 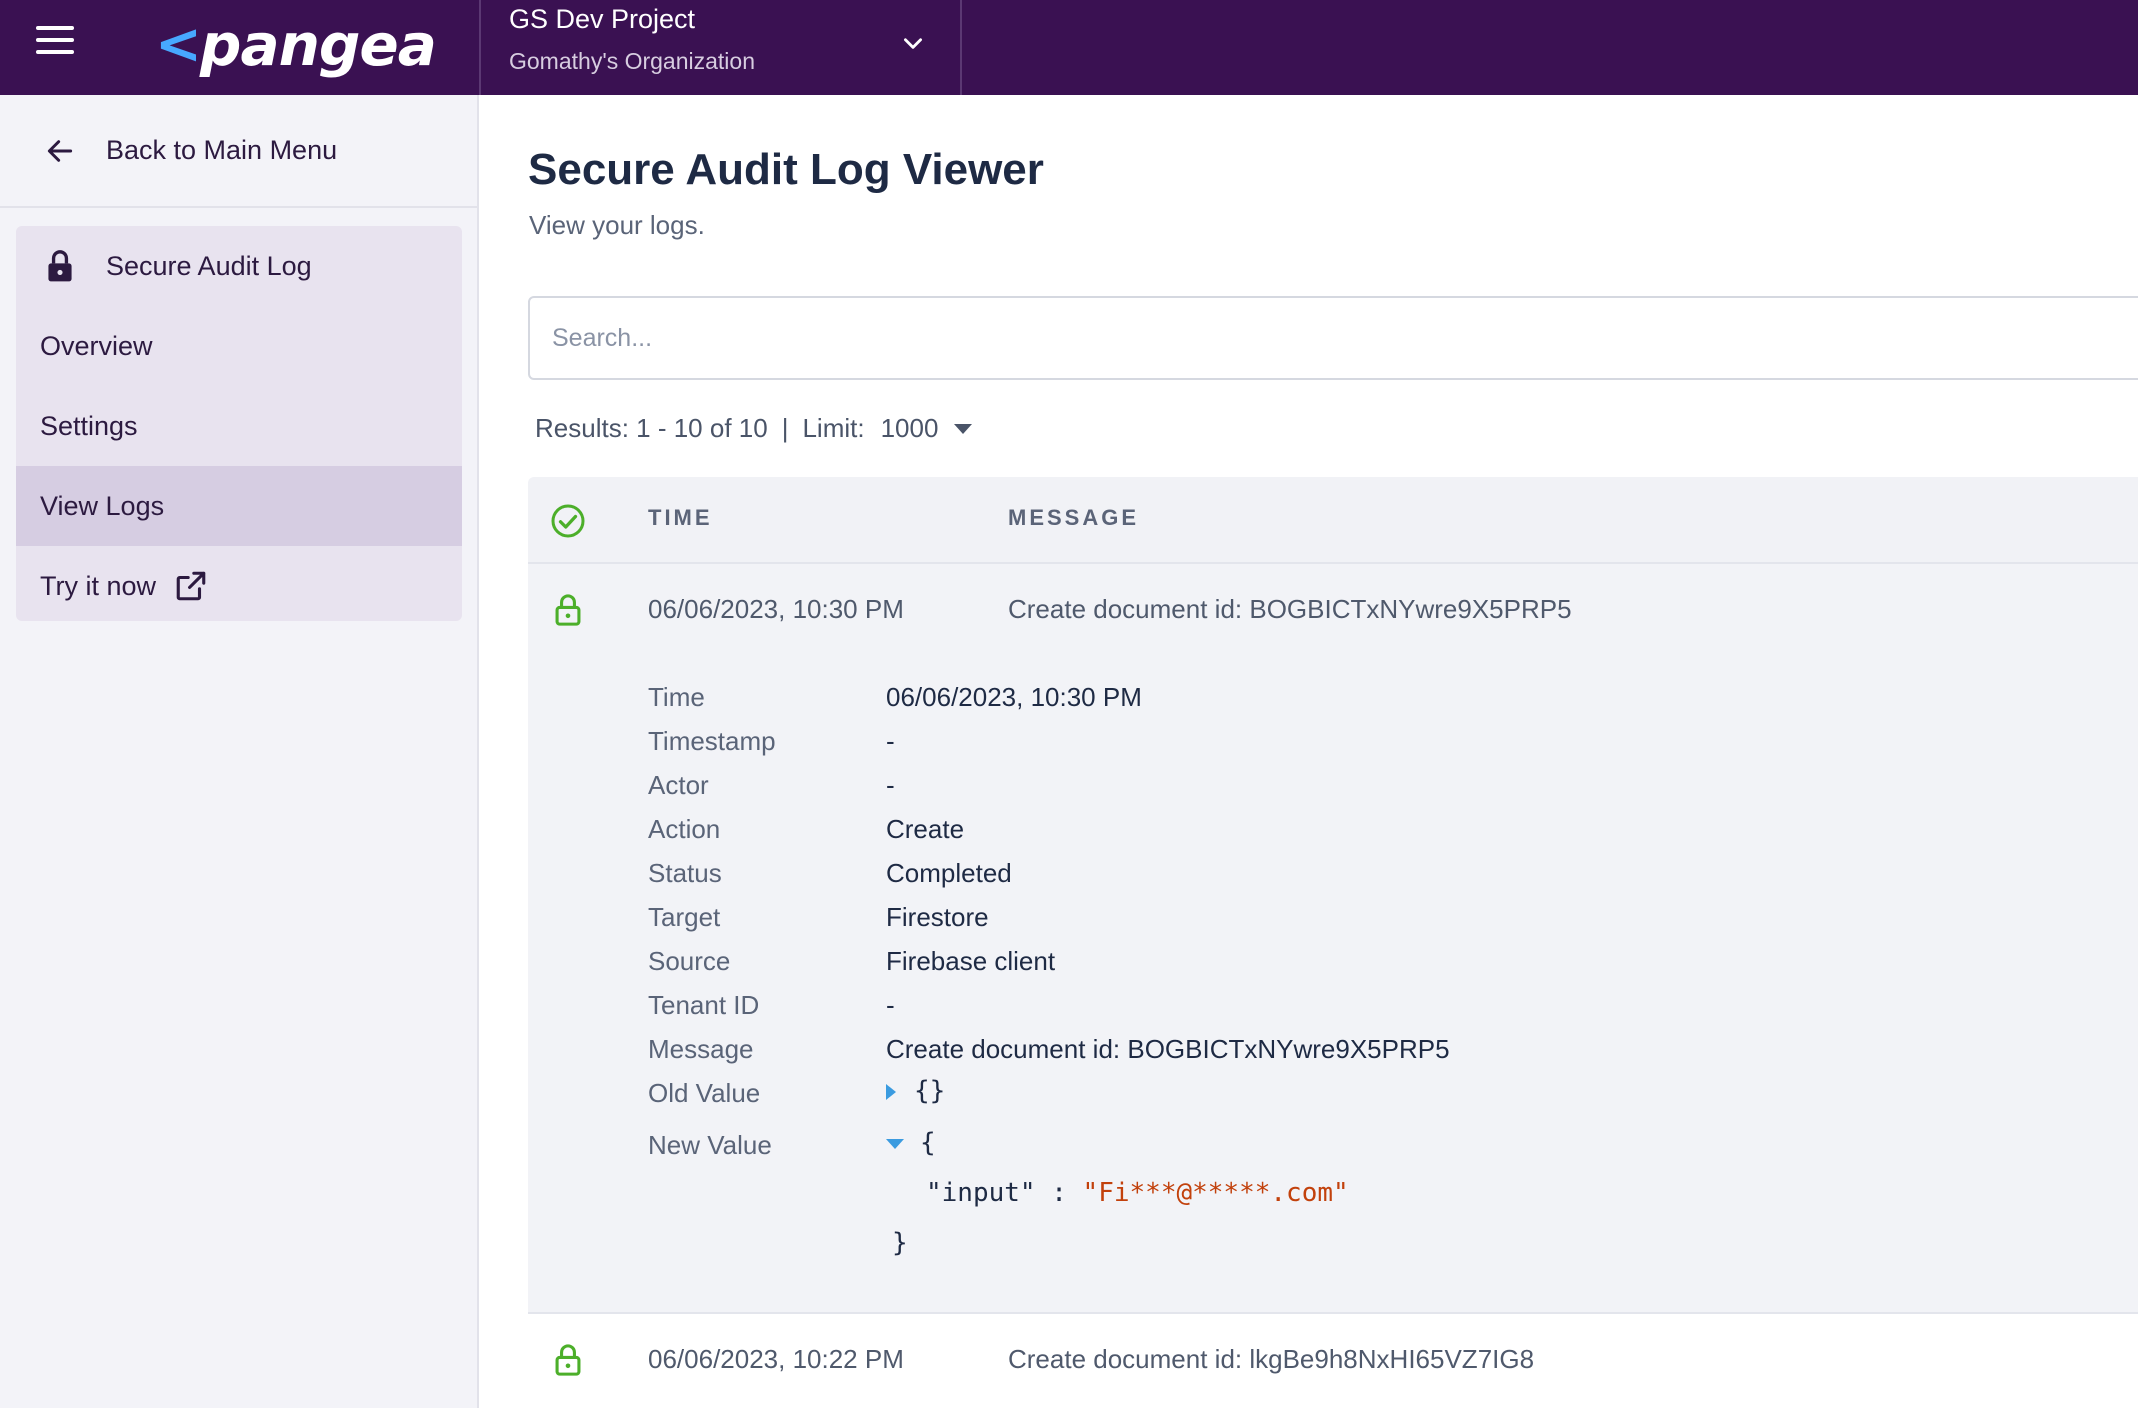 I want to click on service-title: Secure Audit Log, so click(x=209, y=265).